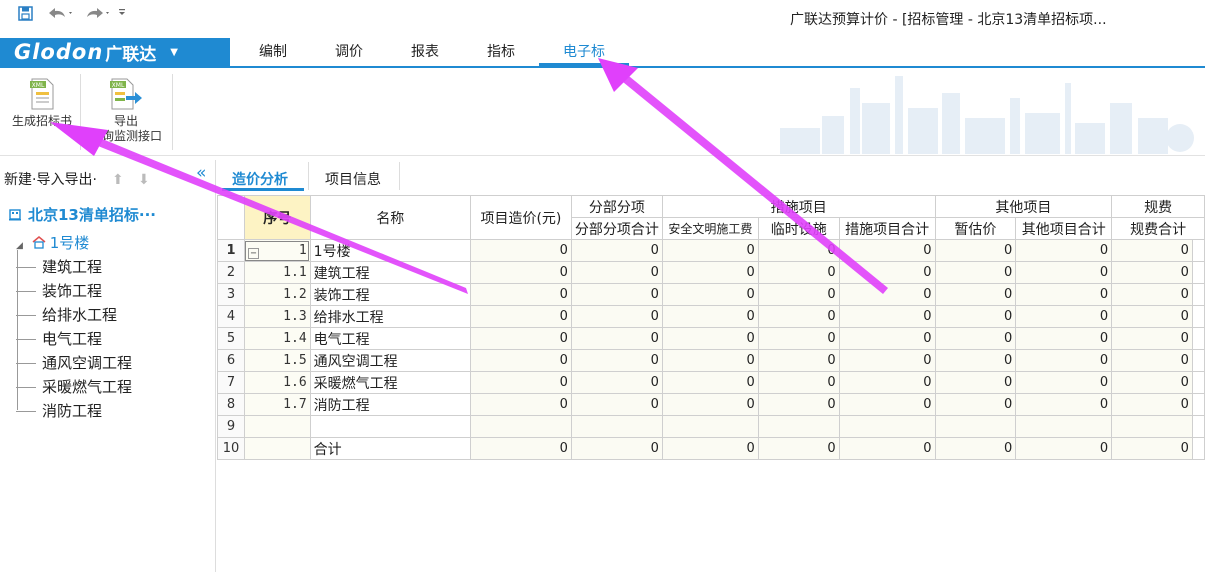 Image resolution: width=1205 pixels, height=572 pixels. Describe the element at coordinates (118, 180) in the screenshot. I see `up-arrow-icon: ⬆` at that location.